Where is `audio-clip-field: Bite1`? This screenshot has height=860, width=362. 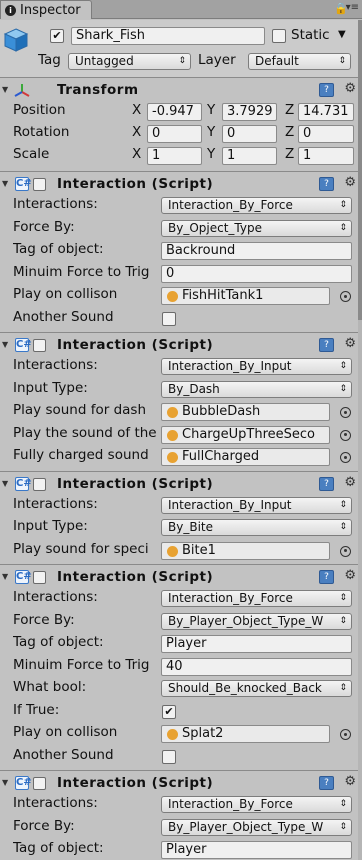 audio-clip-field: Bite1 is located at coordinates (245, 550).